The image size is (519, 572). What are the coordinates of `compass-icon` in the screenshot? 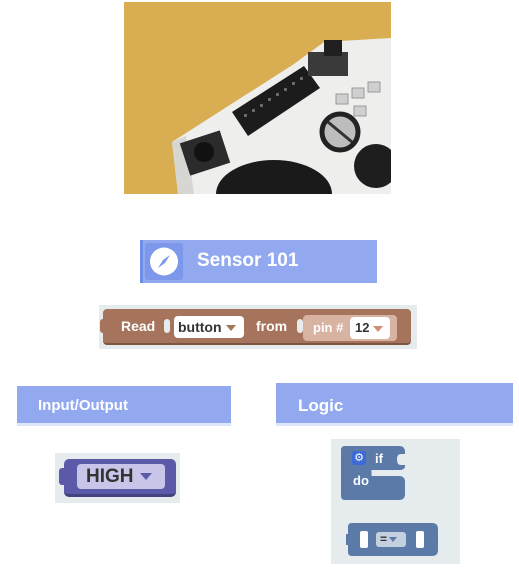 It's located at (164, 261).